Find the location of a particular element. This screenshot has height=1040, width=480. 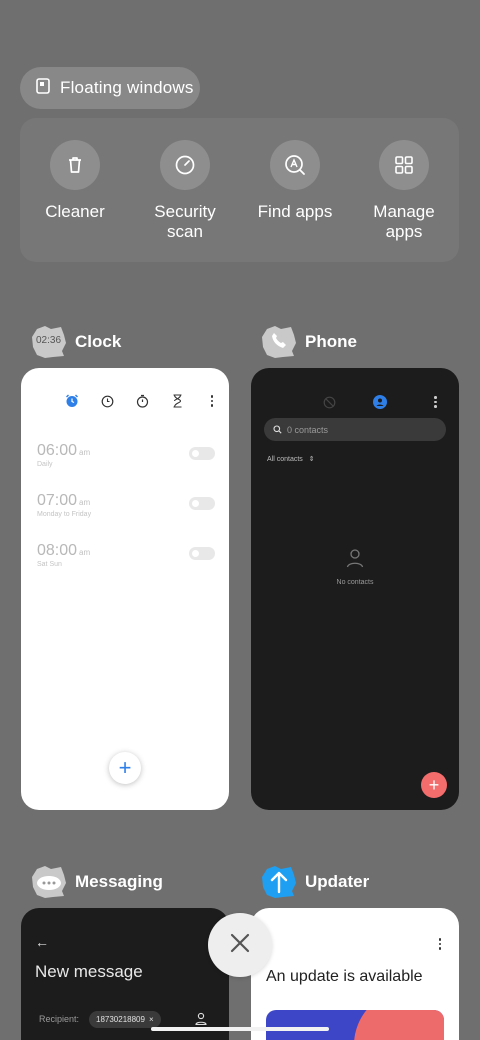

empty-text: No contacts is located at coordinates (355, 582).